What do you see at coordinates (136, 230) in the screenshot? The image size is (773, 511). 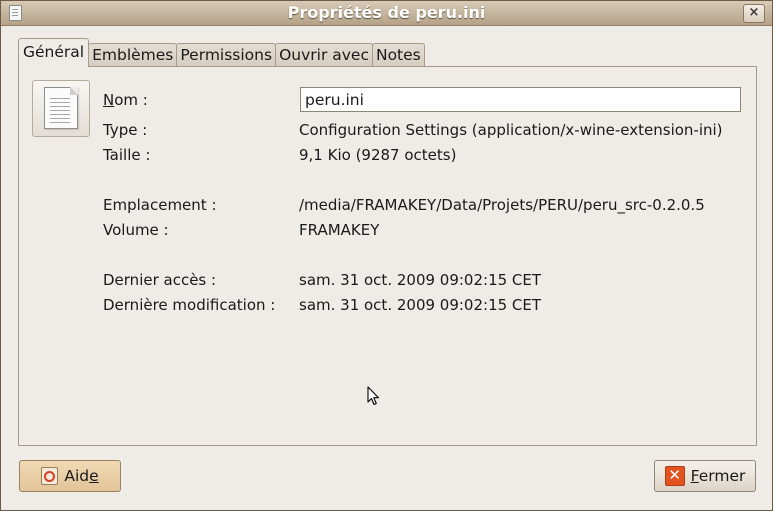 I see `volume-label: Volume :` at bounding box center [136, 230].